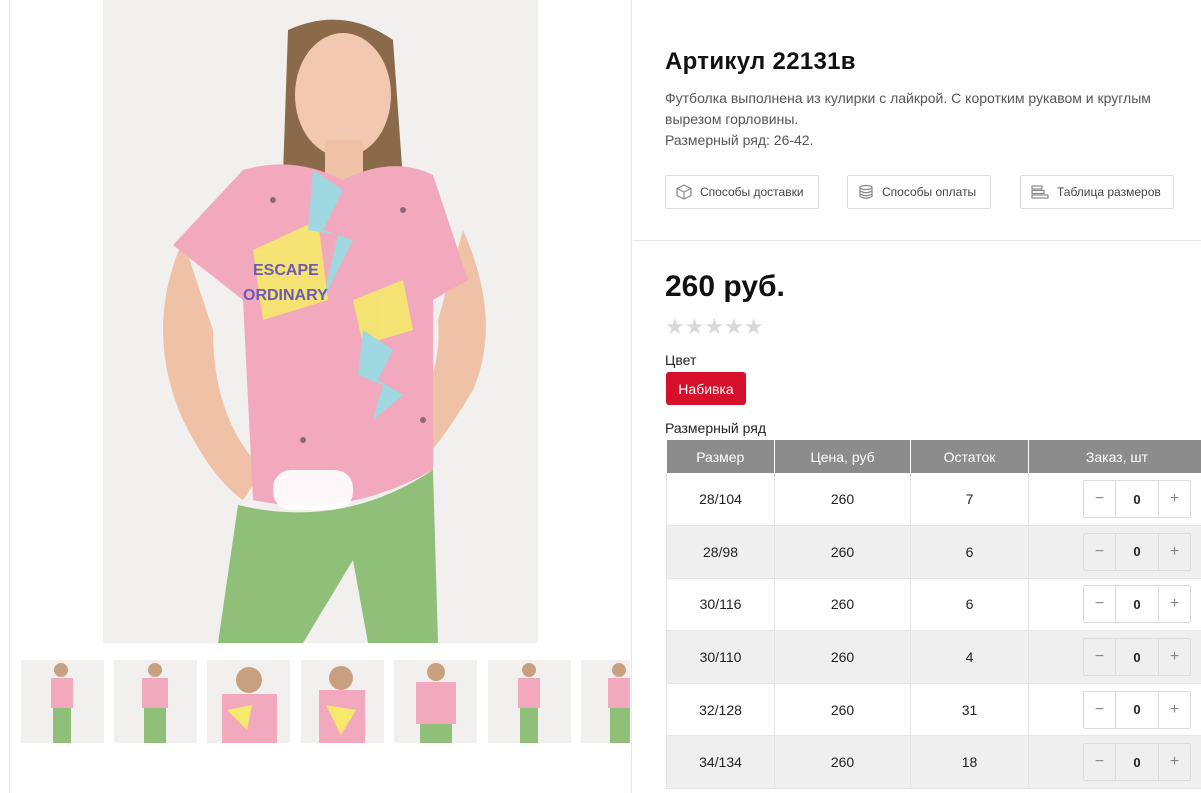 This screenshot has height=793, width=1201. Describe the element at coordinates (706, 388) in the screenshot. I see `color-option-button: Набивка` at that location.